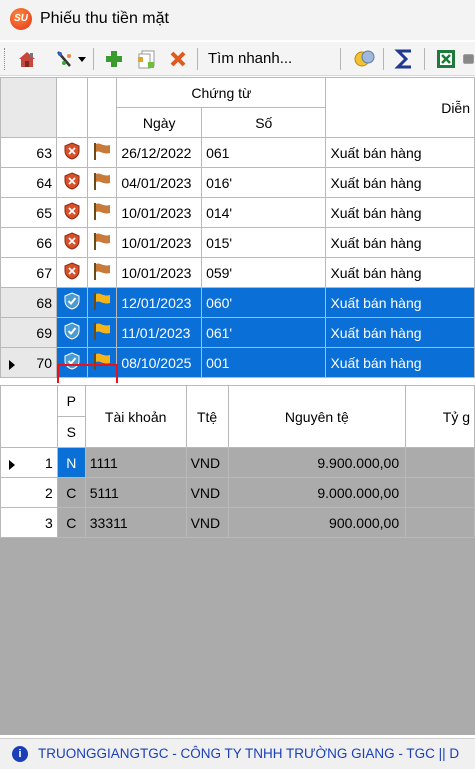  What do you see at coordinates (159, 152) in the screenshot?
I see `voucher-date: 26/12/2022` at bounding box center [159, 152].